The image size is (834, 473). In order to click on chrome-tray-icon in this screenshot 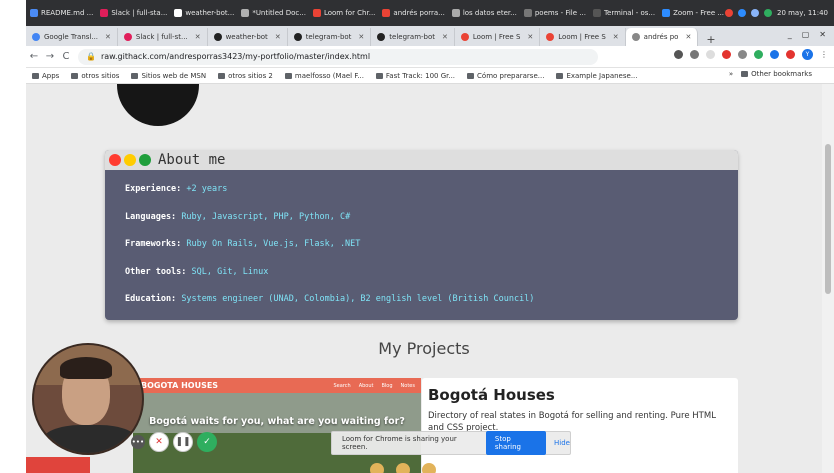, I will do `click(728, 13)`.